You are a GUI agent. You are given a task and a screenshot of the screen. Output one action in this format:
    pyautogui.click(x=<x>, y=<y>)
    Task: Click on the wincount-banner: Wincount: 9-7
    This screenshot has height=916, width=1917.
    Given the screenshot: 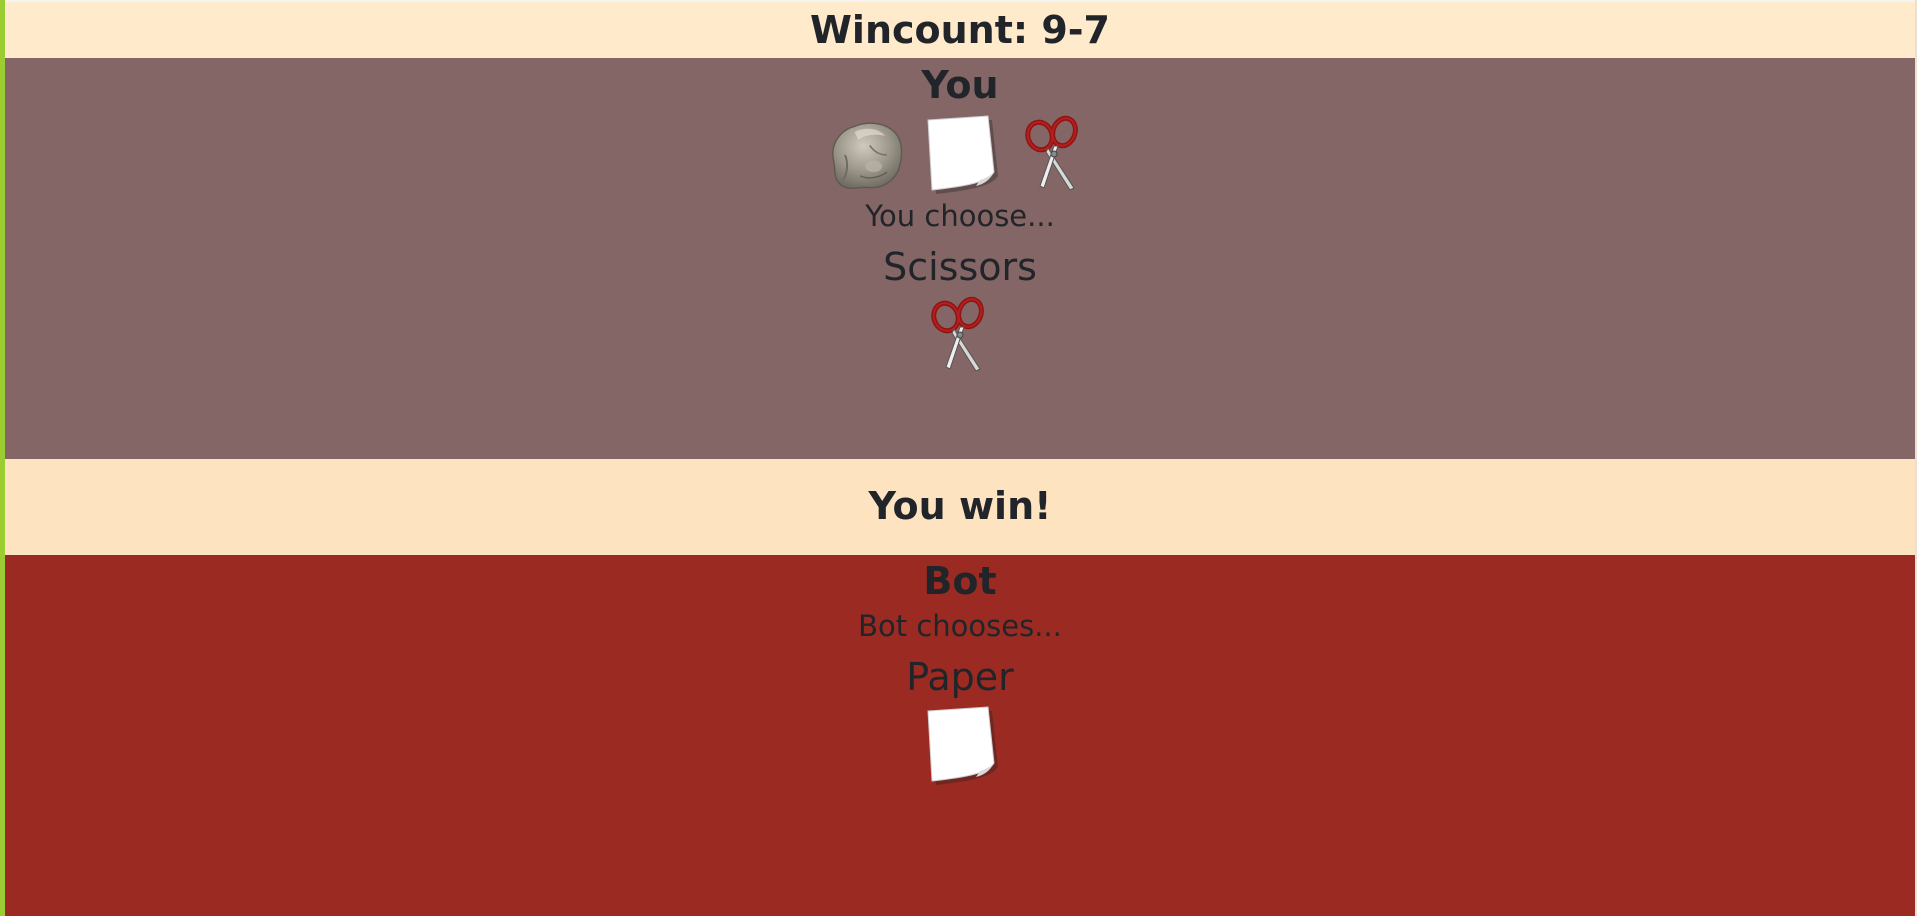 What is the action you would take?
    pyautogui.click(x=960, y=30)
    